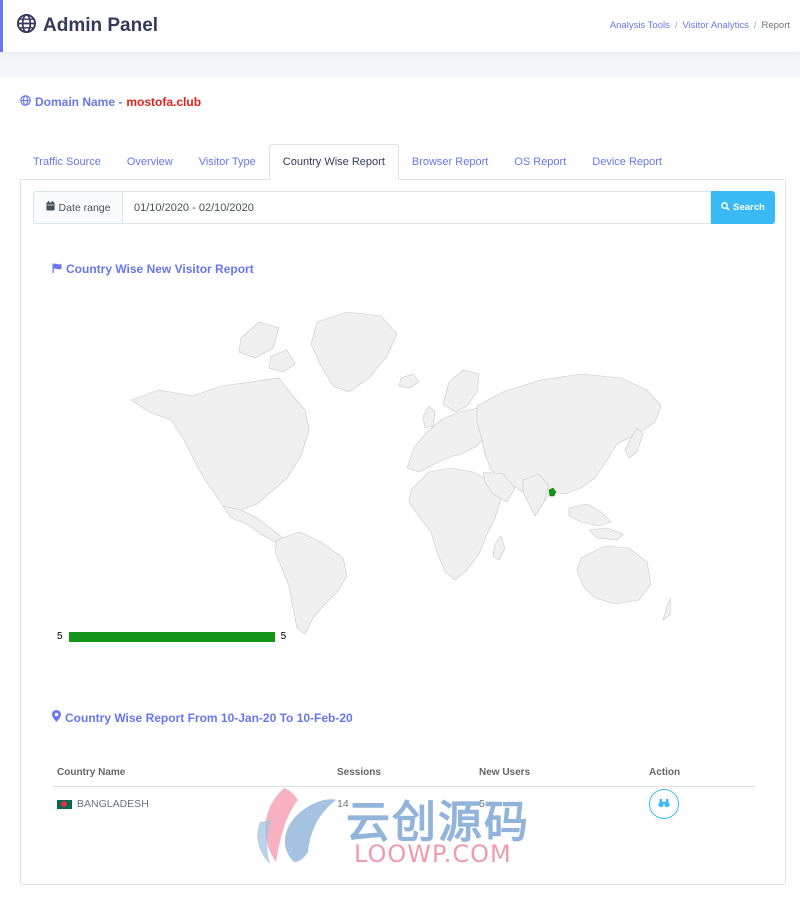 Image resolution: width=800 pixels, height=899 pixels. What do you see at coordinates (560, 773) in the screenshot?
I see `column-new-users: New Users` at bounding box center [560, 773].